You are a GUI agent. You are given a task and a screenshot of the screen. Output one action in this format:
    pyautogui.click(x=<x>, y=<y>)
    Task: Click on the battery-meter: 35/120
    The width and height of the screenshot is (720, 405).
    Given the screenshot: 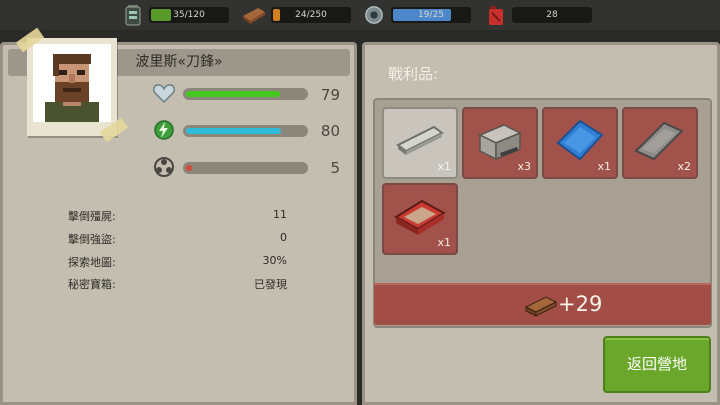 What is the action you would take?
    pyautogui.click(x=189, y=15)
    